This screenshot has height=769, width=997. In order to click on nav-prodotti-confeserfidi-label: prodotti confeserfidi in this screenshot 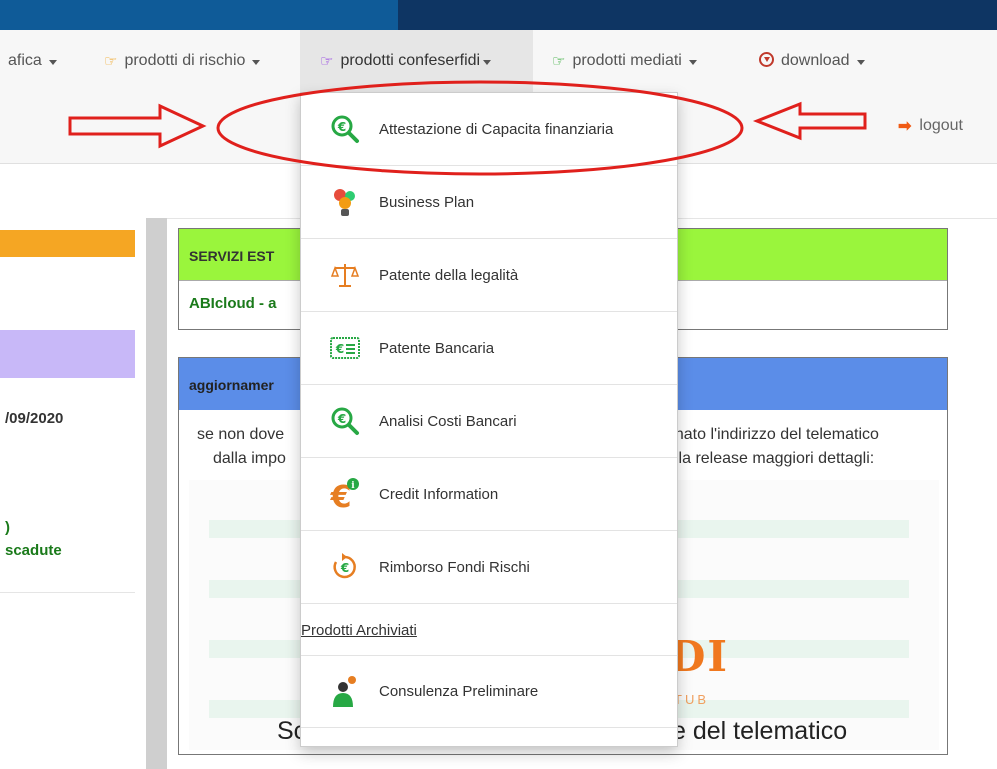, I will do `click(410, 60)`.